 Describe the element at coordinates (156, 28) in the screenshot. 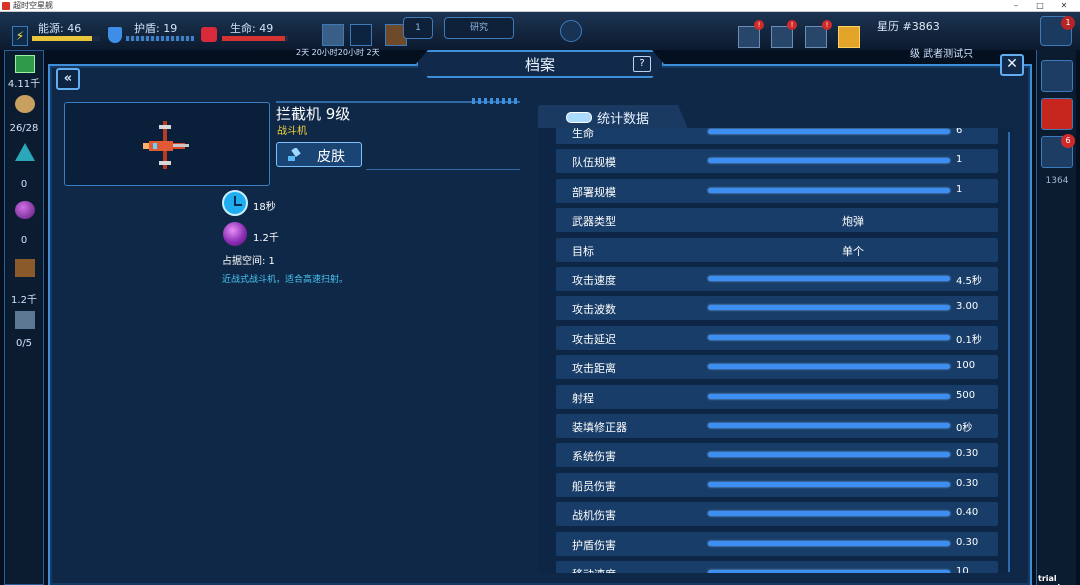

I see `shield-label: 护盾: 19` at that location.